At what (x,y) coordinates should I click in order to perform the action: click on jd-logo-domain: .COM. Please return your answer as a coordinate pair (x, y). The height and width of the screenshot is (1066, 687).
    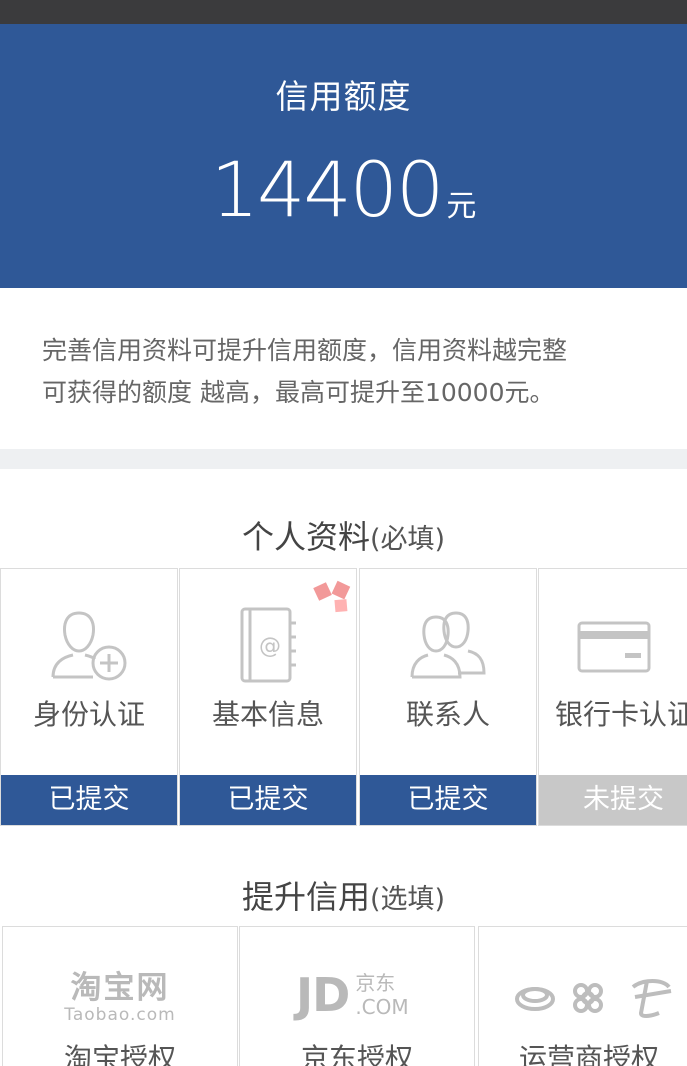
    Looking at the image, I should click on (382, 1007).